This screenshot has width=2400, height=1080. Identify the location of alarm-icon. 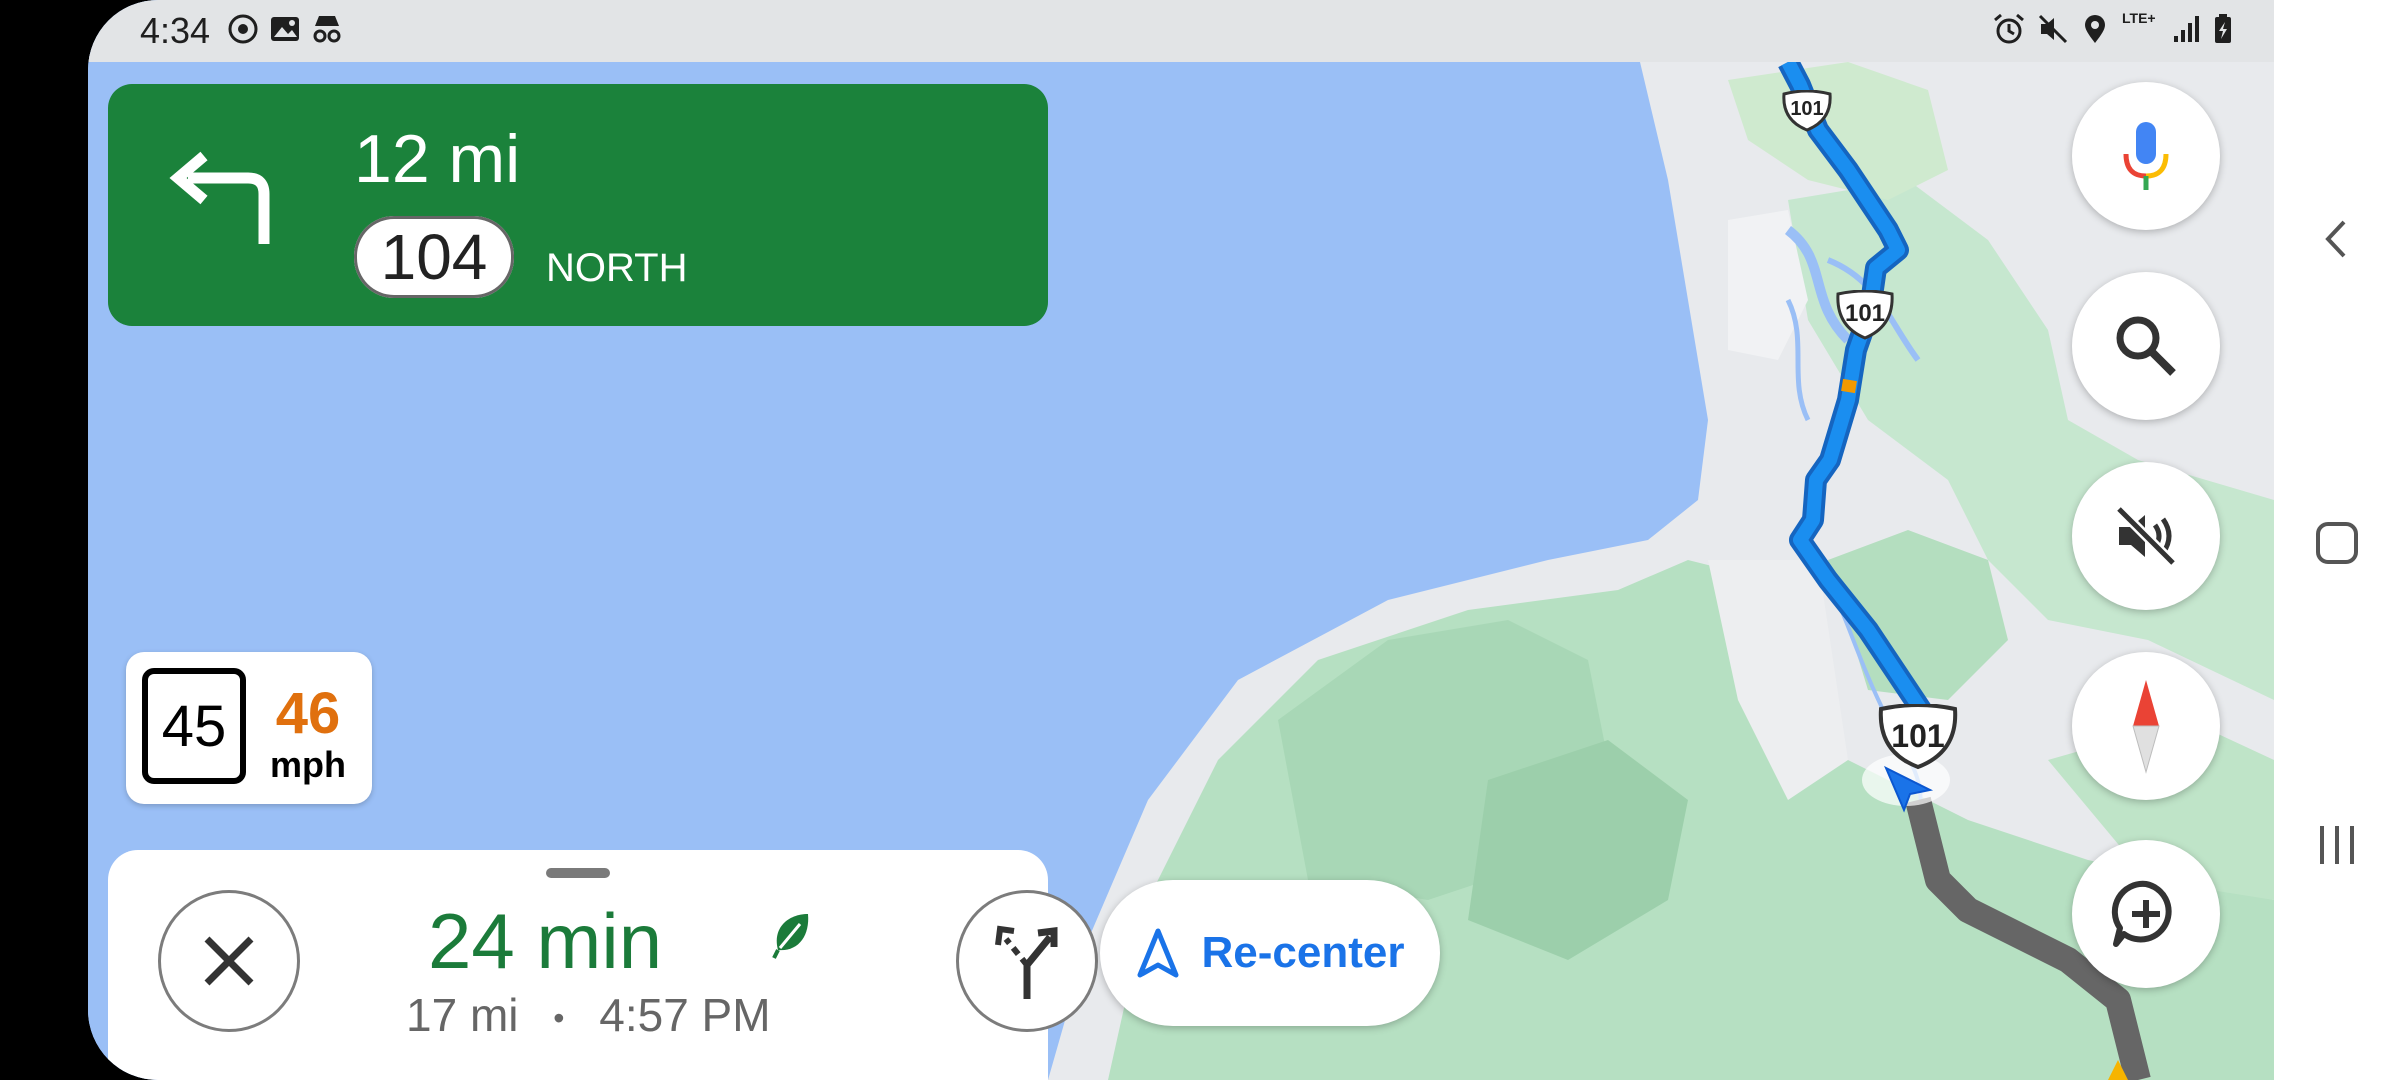
(2009, 28).